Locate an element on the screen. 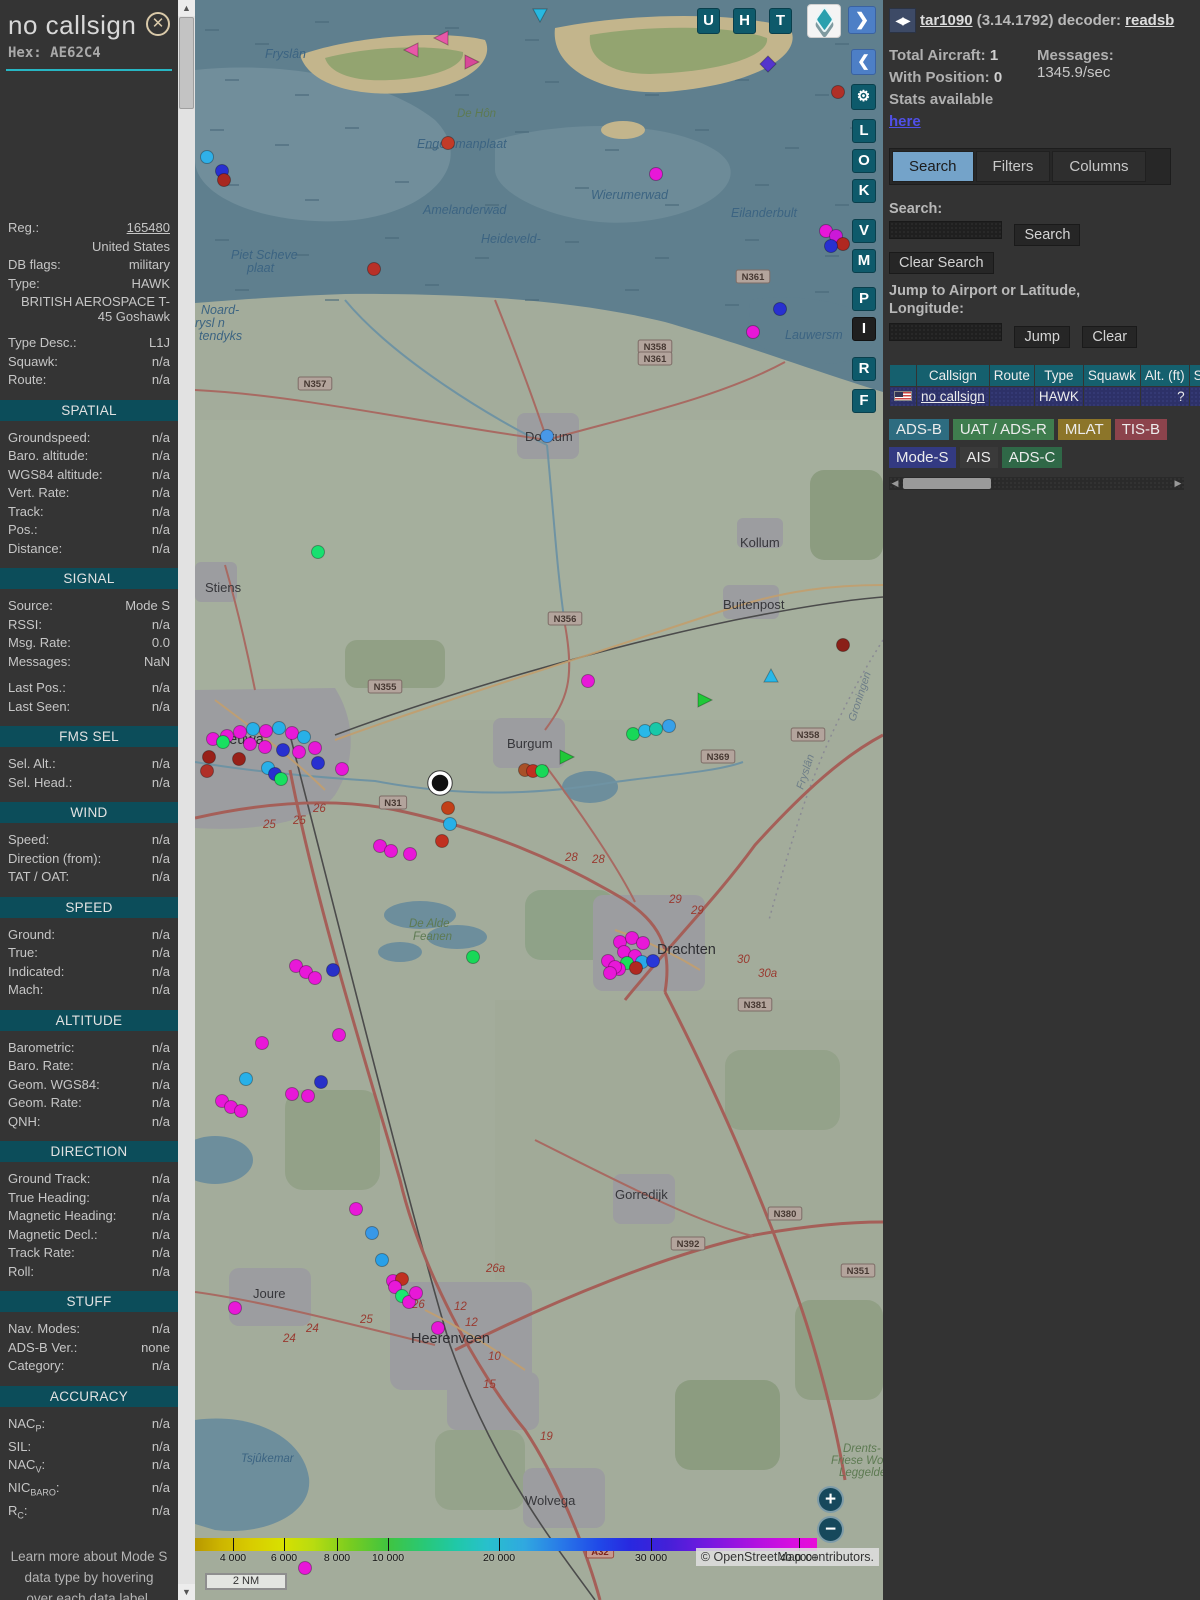  readsb-link: readsb is located at coordinates (1149, 20).